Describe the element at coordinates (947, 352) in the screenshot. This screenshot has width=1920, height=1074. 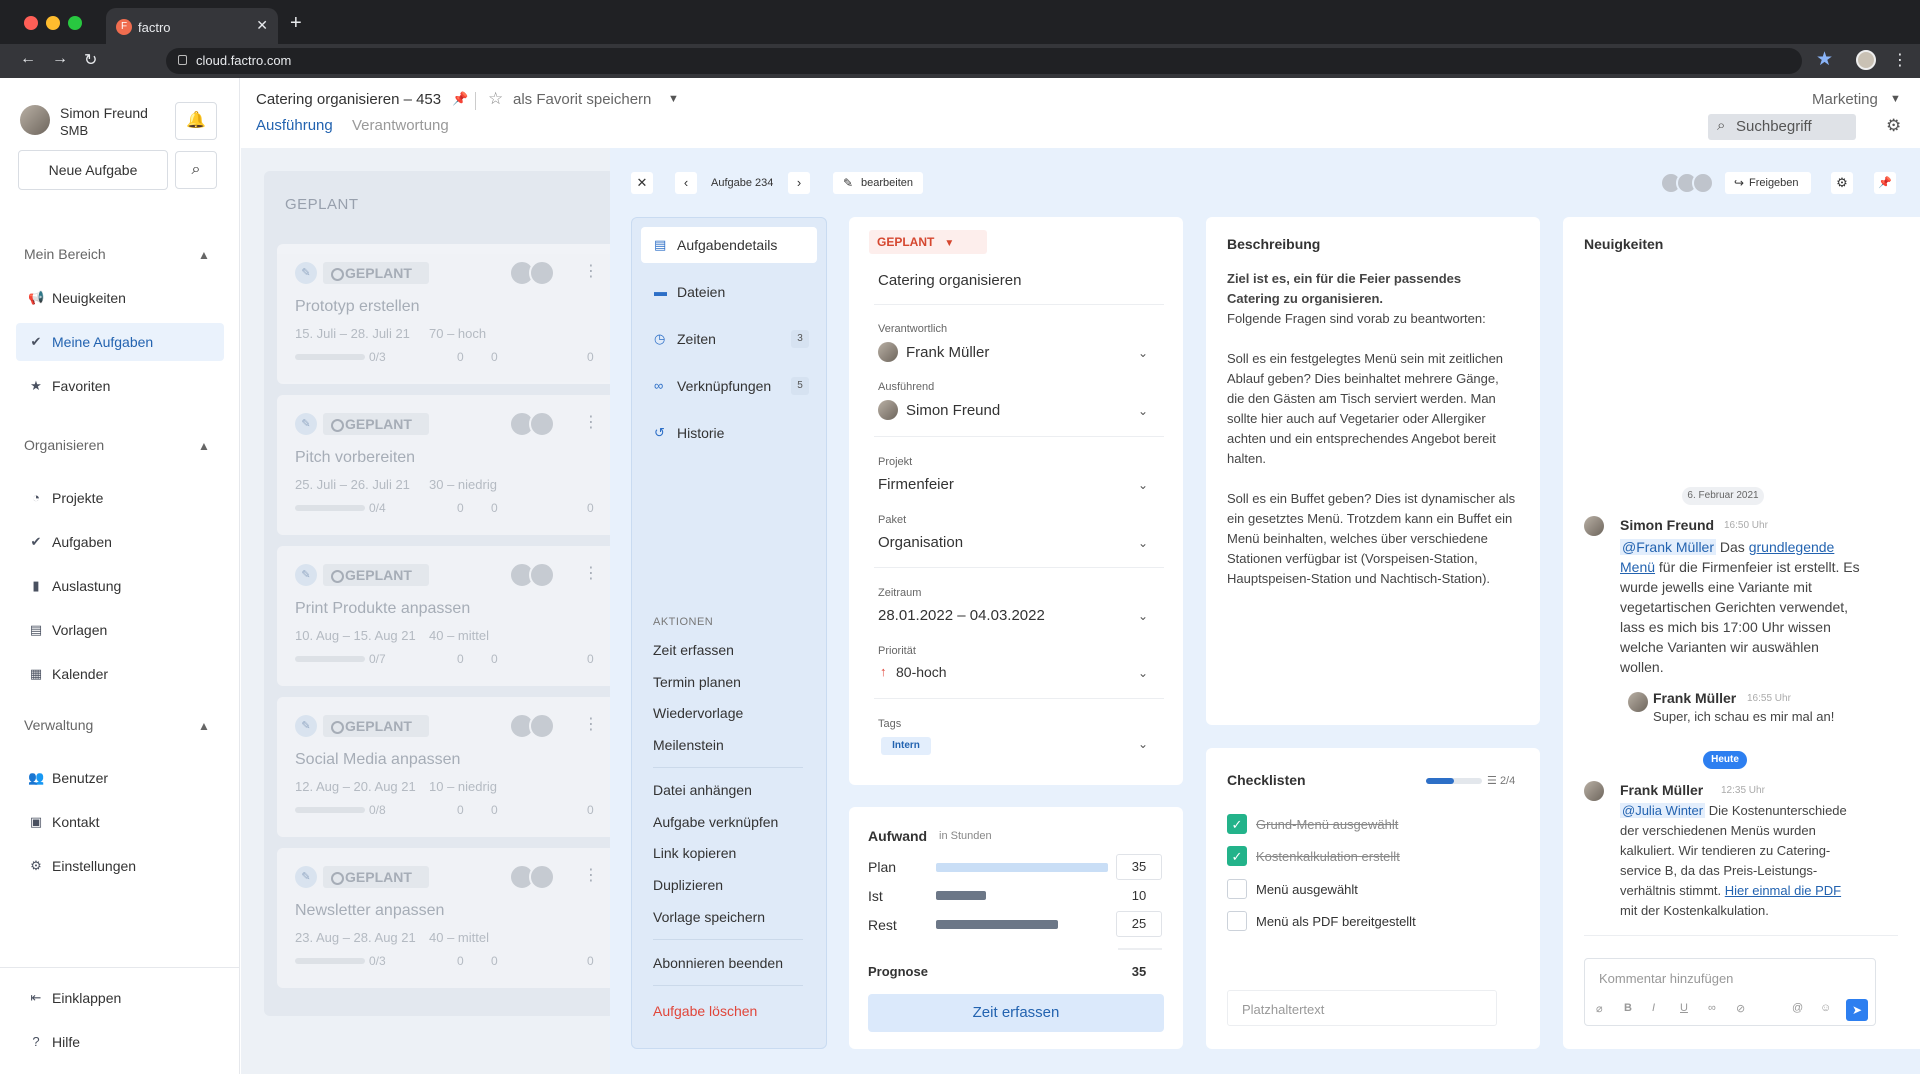
I see `responsible-value: Frank Müller` at that location.